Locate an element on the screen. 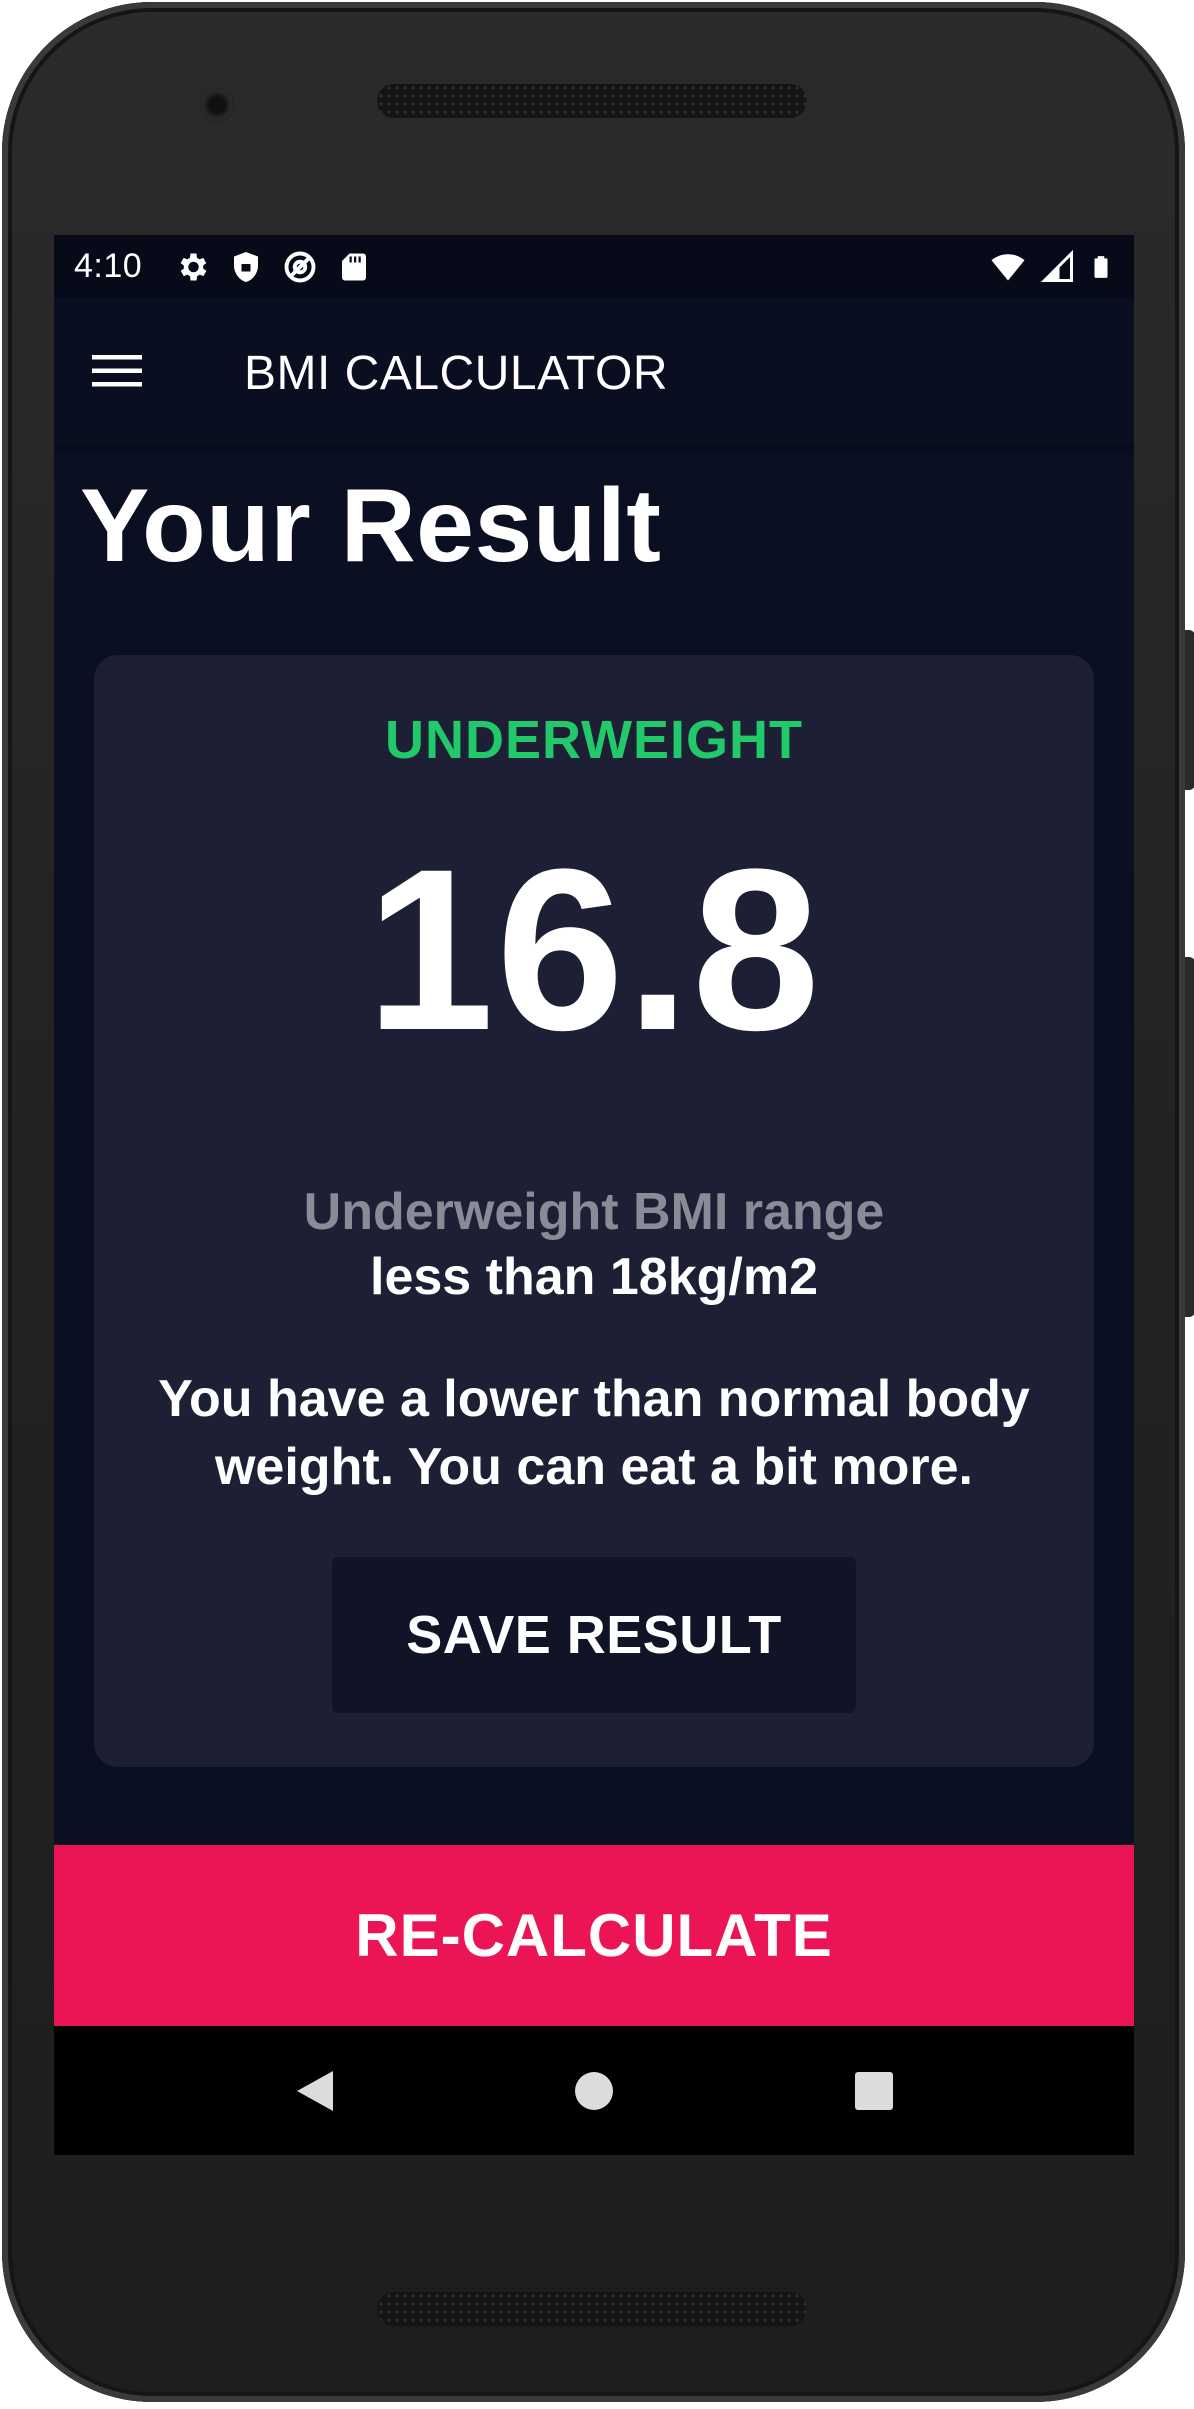  signal-icon is located at coordinates (1056, 265).